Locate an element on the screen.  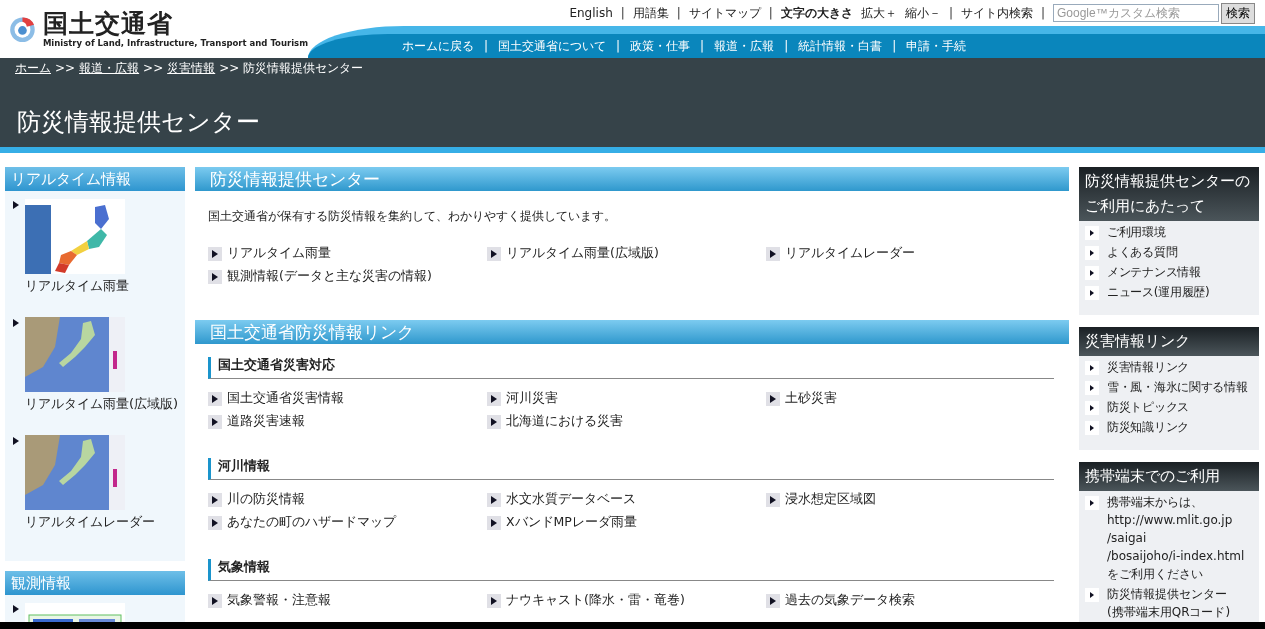
content-link: XバンドMPレーダ雨量 is located at coordinates (571, 522).